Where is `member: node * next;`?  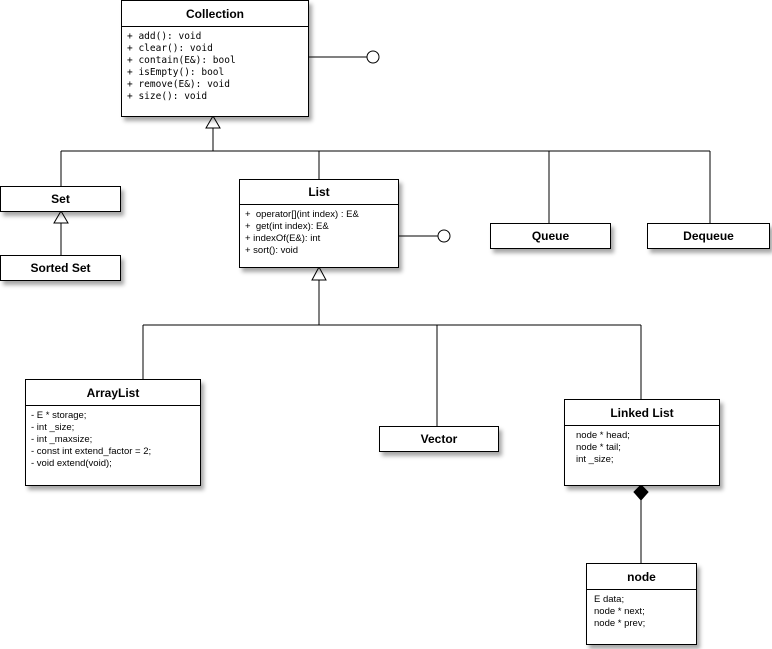
member: node * next; is located at coordinates (619, 611).